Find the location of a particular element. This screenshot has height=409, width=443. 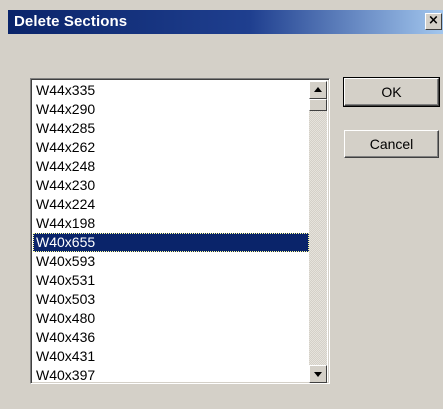

list-item: W40x480 is located at coordinates (171, 318).